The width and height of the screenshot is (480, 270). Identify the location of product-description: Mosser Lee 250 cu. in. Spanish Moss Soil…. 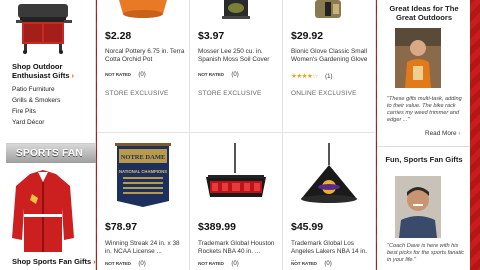
(239, 56).